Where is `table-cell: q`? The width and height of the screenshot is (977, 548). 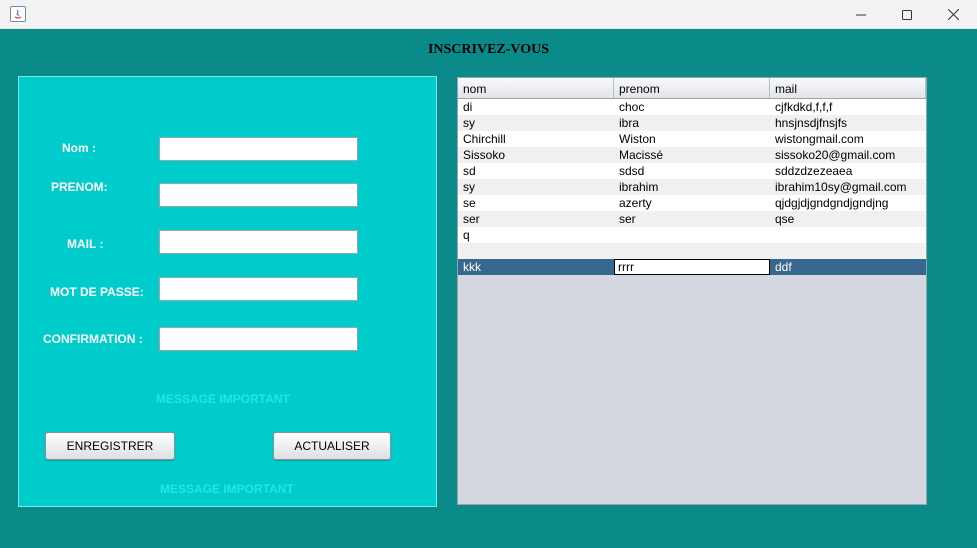 table-cell: q is located at coordinates (536, 235).